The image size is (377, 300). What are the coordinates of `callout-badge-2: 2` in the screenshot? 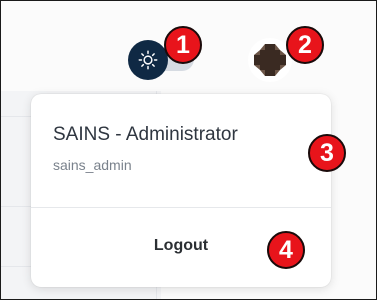 It's located at (305, 45).